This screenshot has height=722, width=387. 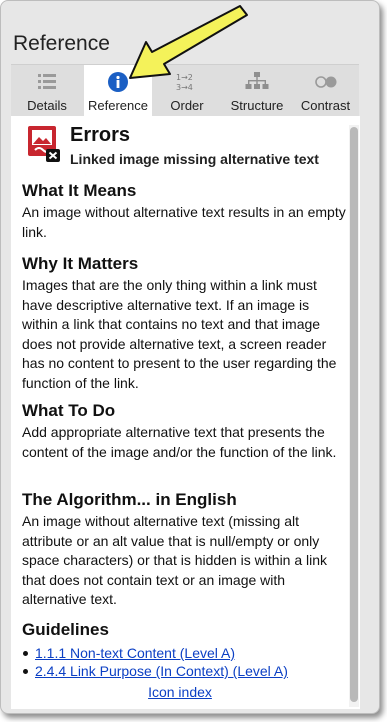 I want to click on tab-reference-label: Reference, so click(x=118, y=105).